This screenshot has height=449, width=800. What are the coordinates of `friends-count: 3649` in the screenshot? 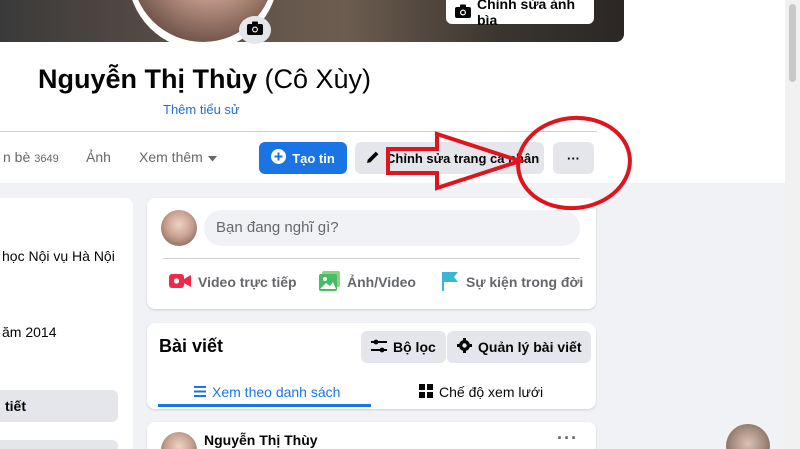 It's located at (46, 159).